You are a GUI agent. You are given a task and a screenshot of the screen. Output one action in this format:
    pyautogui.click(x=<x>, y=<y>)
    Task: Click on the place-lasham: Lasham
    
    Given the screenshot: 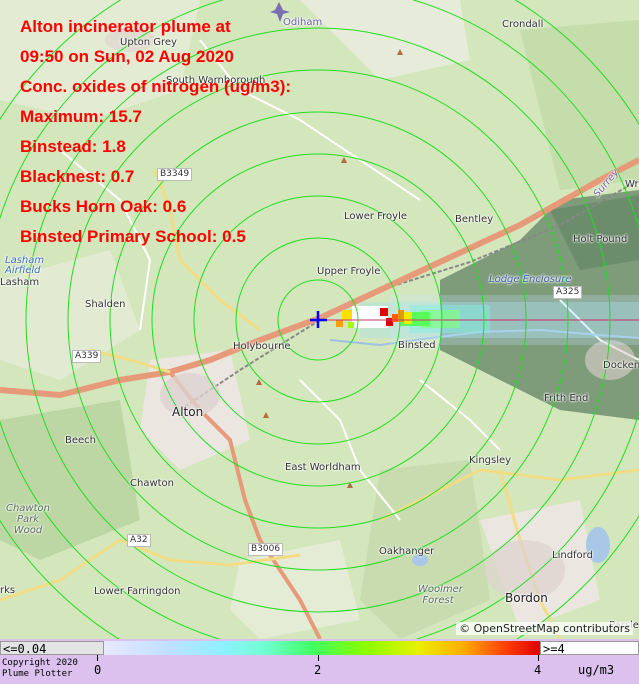 What is the action you would take?
    pyautogui.click(x=20, y=282)
    